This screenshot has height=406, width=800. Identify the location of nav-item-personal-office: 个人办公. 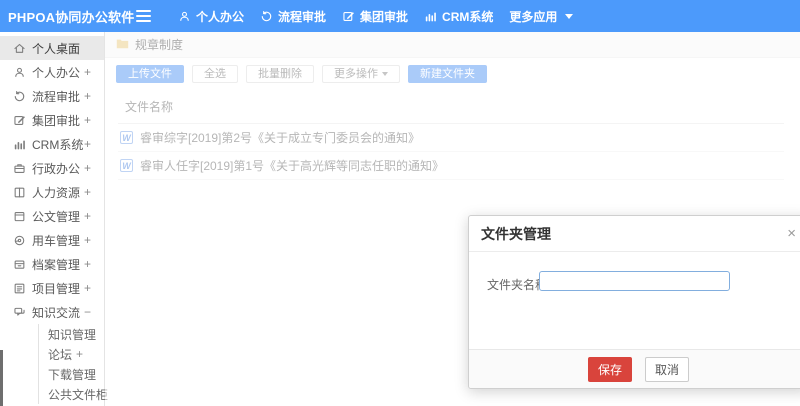
(211, 16).